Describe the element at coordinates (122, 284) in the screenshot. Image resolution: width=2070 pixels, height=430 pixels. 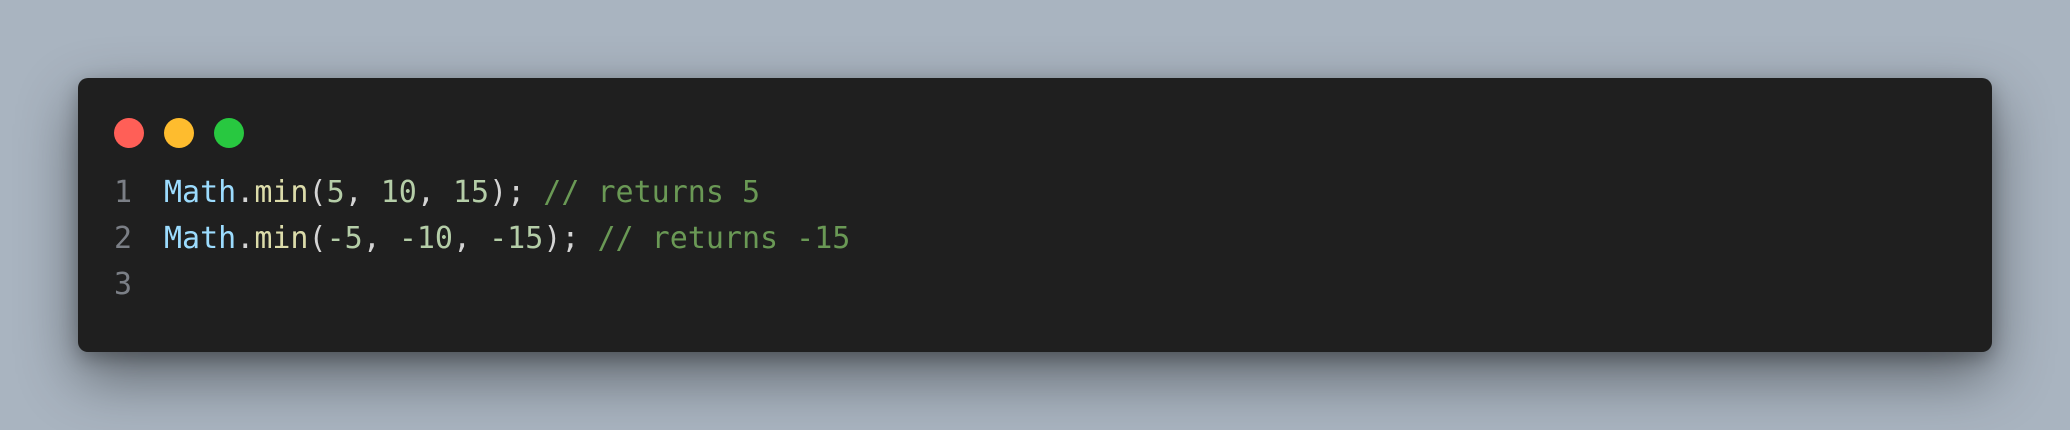
I see `line-number: 3` at that location.